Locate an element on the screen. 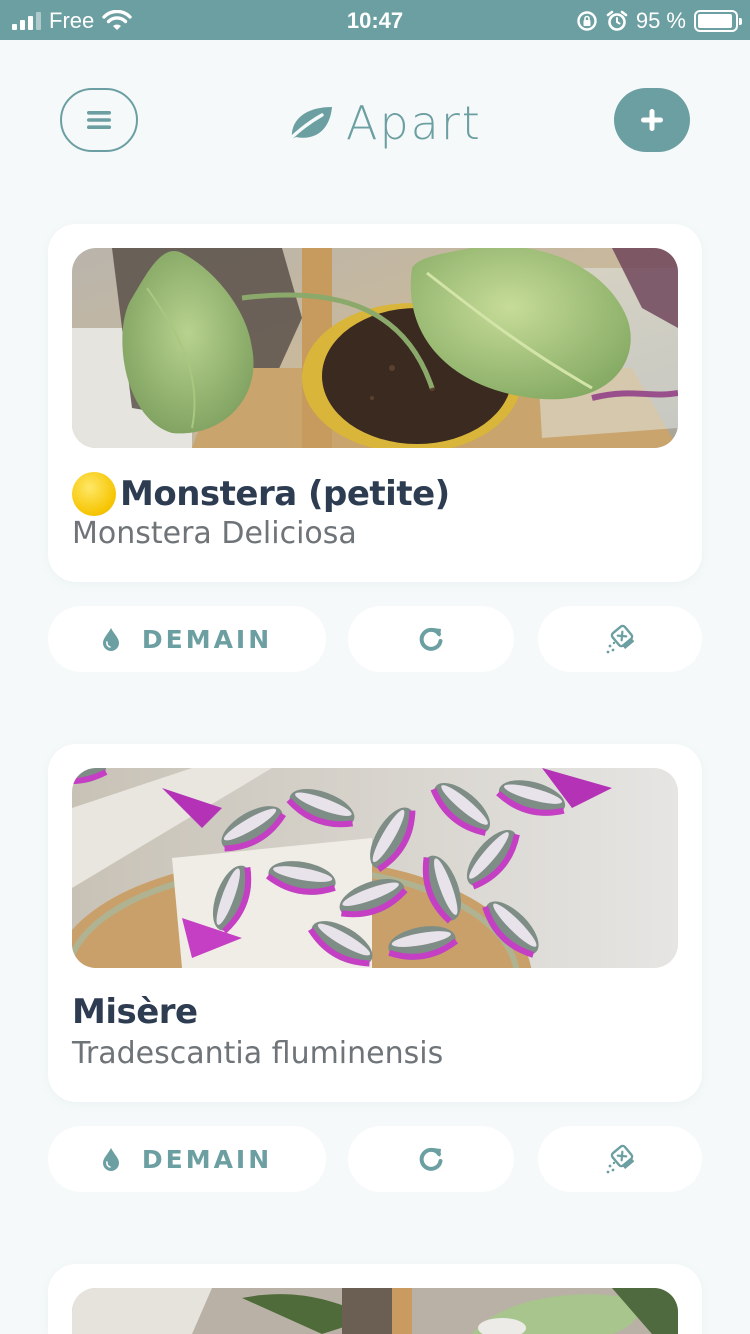 Image resolution: width=750 pixels, height=1334 pixels. plus-icon is located at coordinates (652, 120).